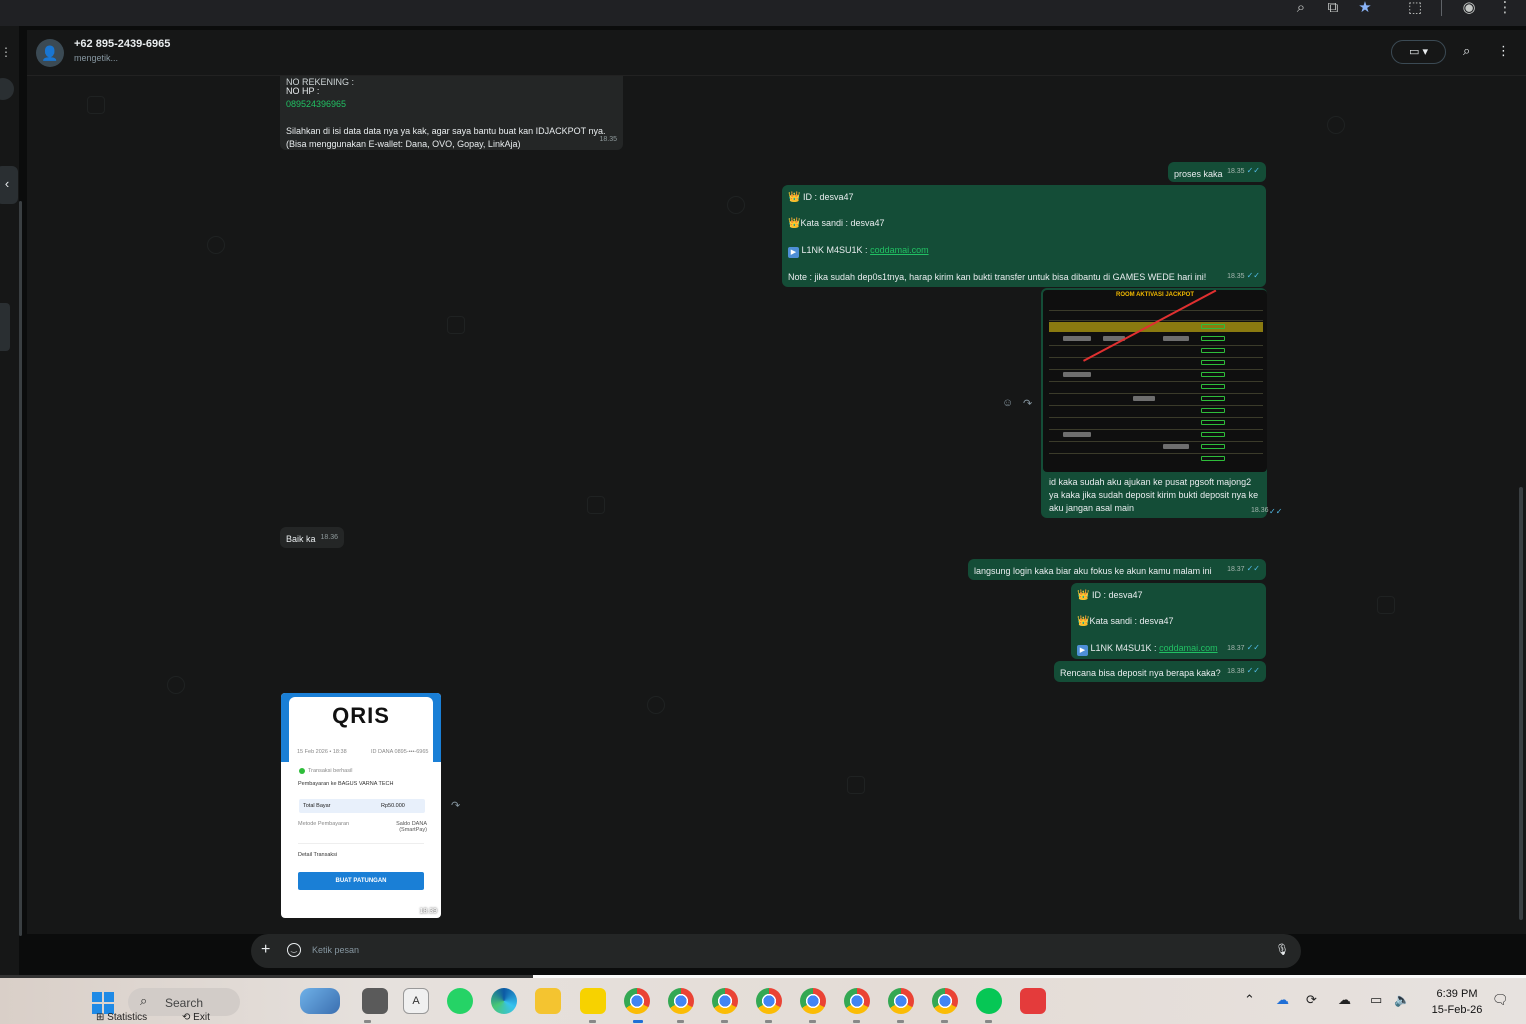  What do you see at coordinates (989, 1001) in the screenshot?
I see `line-app-icon` at bounding box center [989, 1001].